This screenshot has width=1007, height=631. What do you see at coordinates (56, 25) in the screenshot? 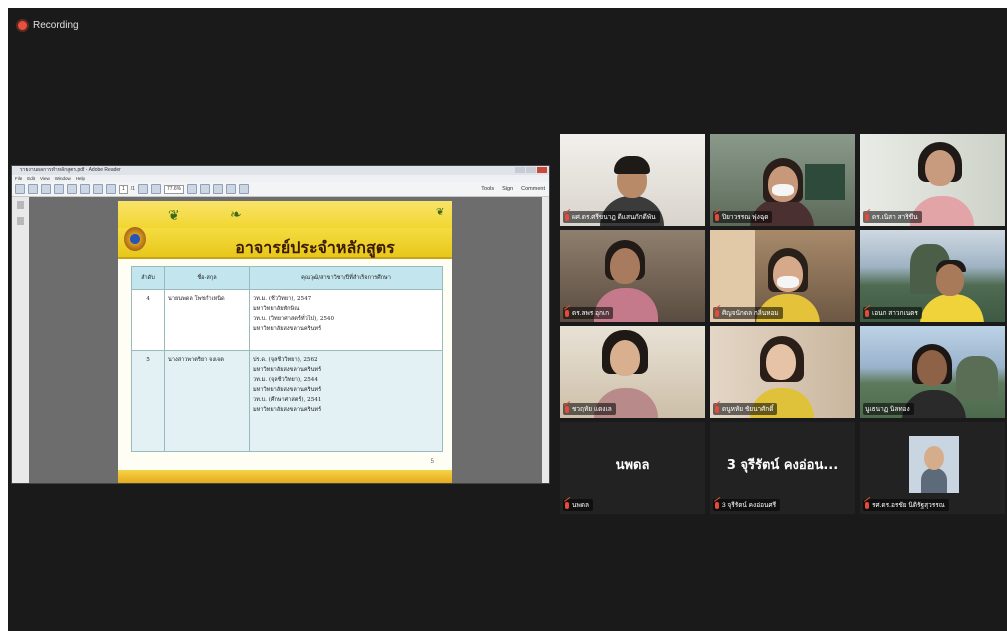
I see `recording-label: Recording` at bounding box center [56, 25].